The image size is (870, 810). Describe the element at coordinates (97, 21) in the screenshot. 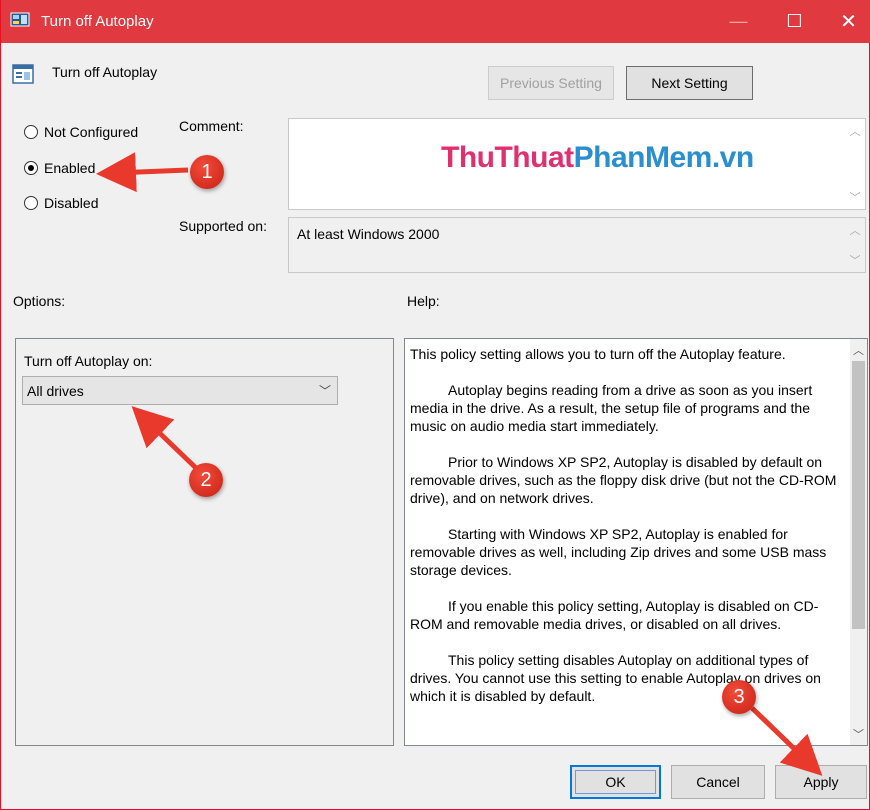

I see `window-title: Turn off Autoplay` at that location.